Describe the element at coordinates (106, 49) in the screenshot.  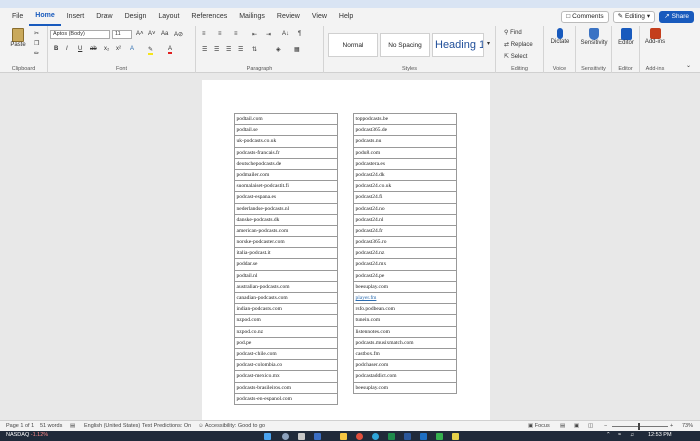
I see `subscript-icon: x₂` at that location.